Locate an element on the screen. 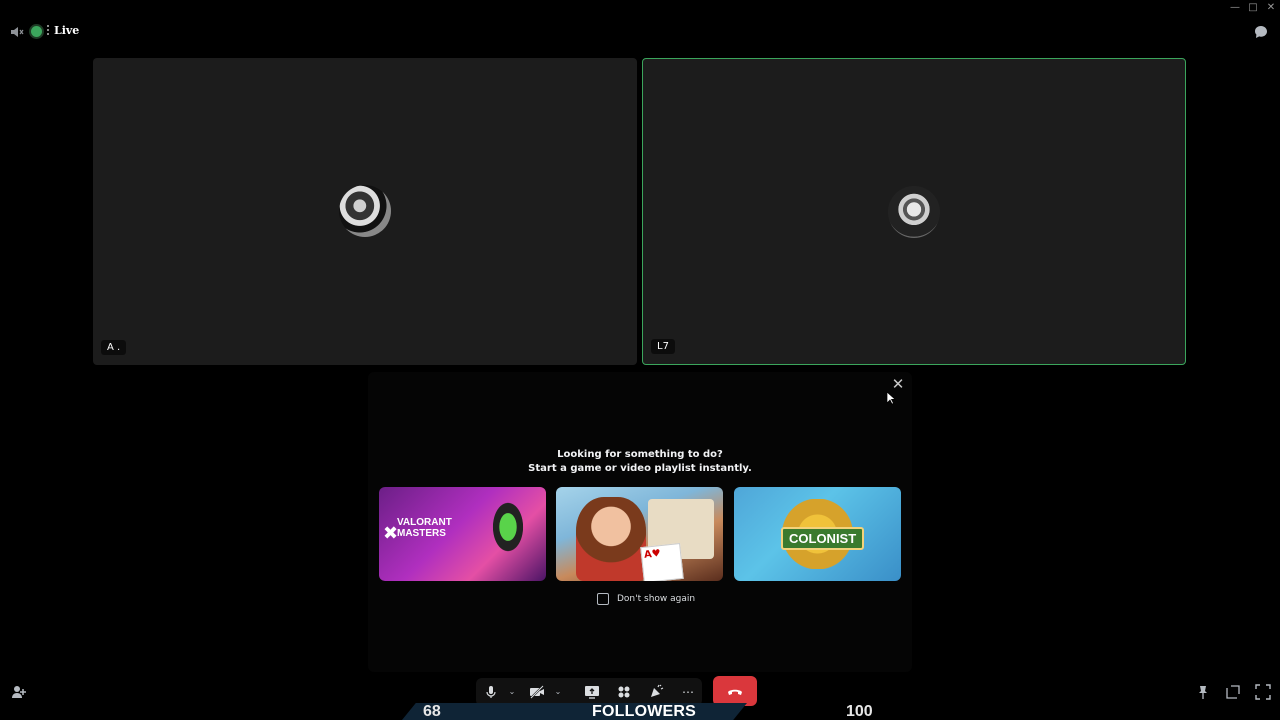 This screenshot has height=720, width=1280. colonist-card: COLONIST is located at coordinates (817, 534).